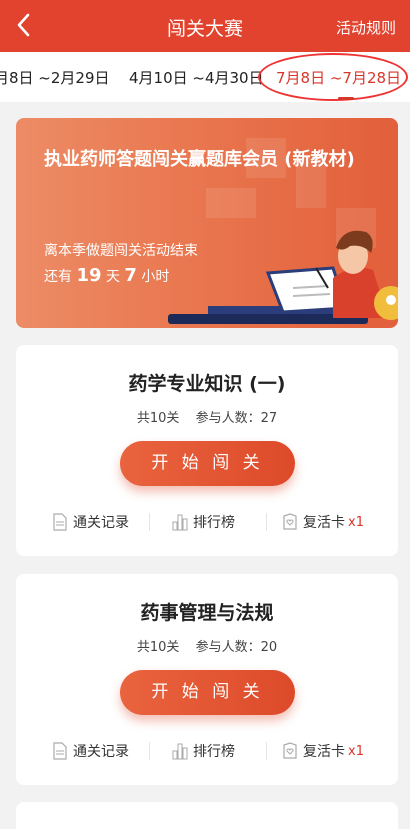 The image size is (410, 829). Describe the element at coordinates (333, 77) in the screenshot. I see `annotation-circle` at that location.